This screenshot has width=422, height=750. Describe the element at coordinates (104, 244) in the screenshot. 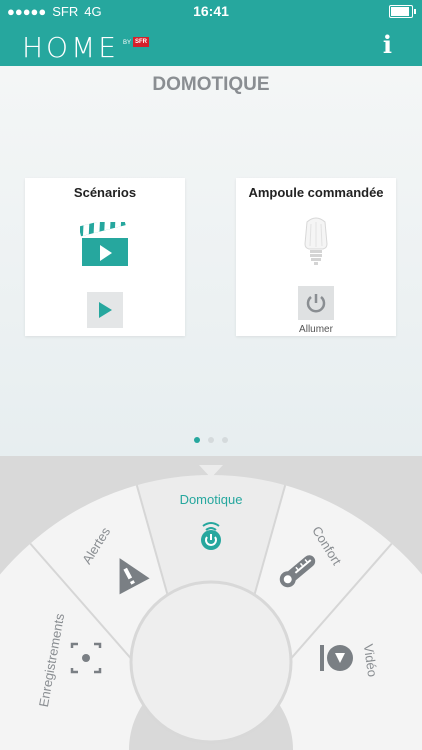

I see `clapperboard-icon` at that location.